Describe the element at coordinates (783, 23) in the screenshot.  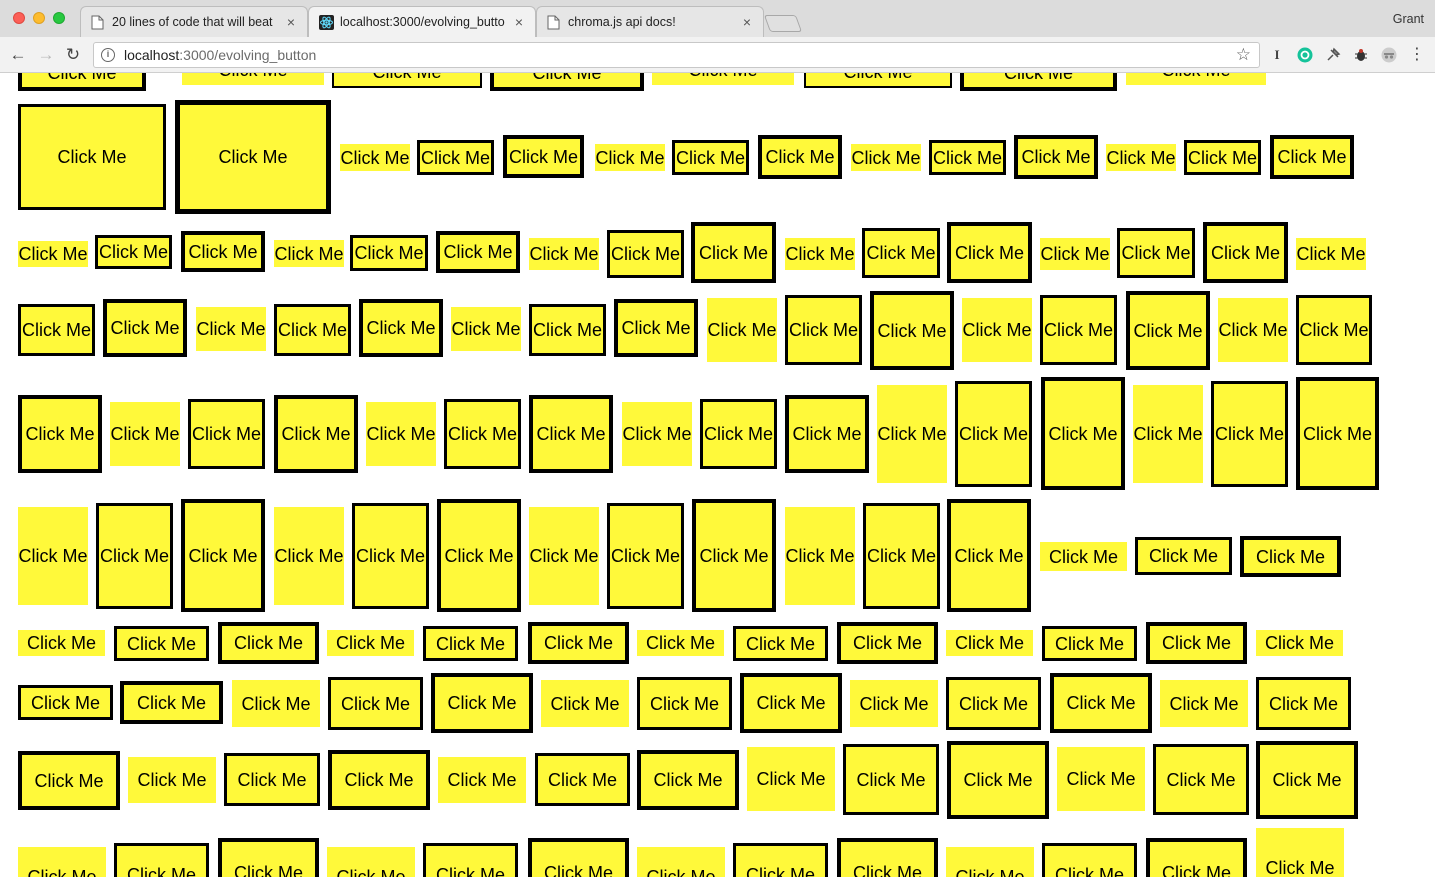
I see `new-tab-button` at that location.